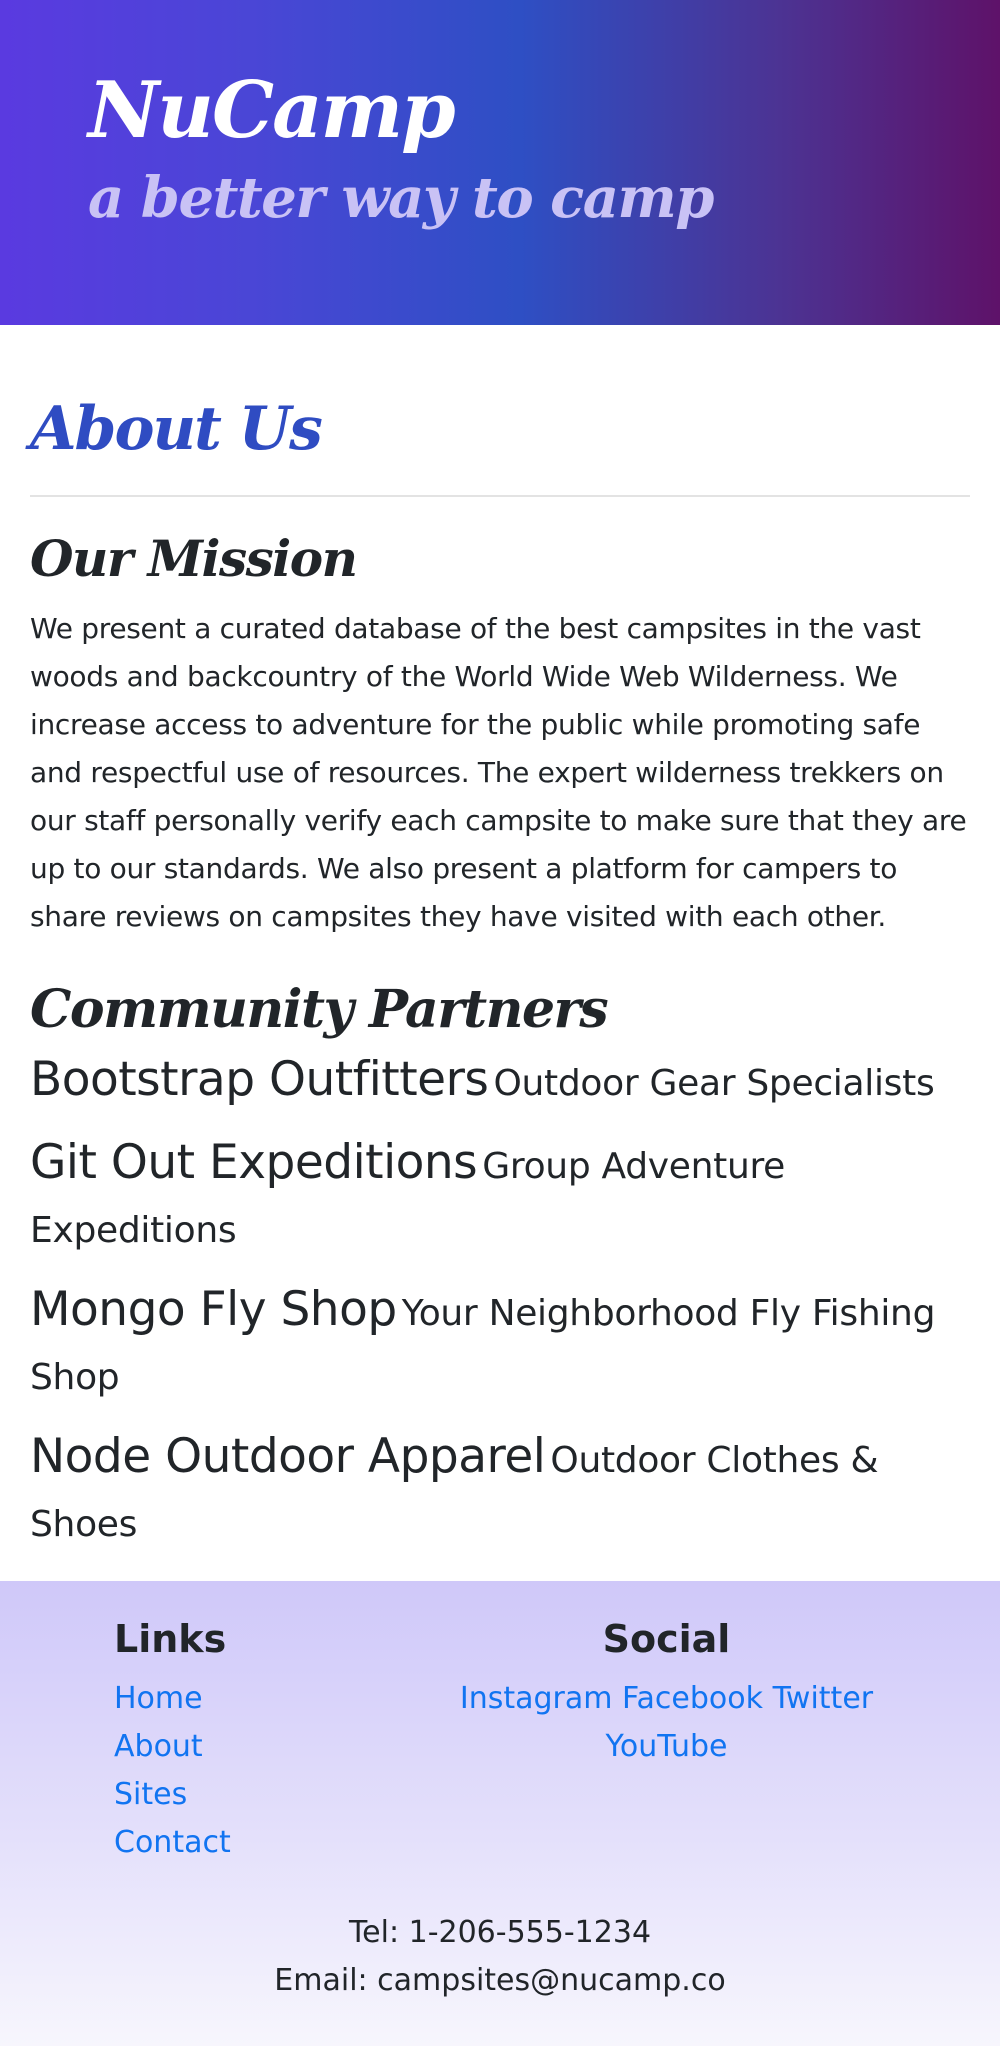 The width and height of the screenshot is (1000, 2046). Describe the element at coordinates (288, 1457) in the screenshot. I see `partner-name: Node Outdoor Apparel` at that location.